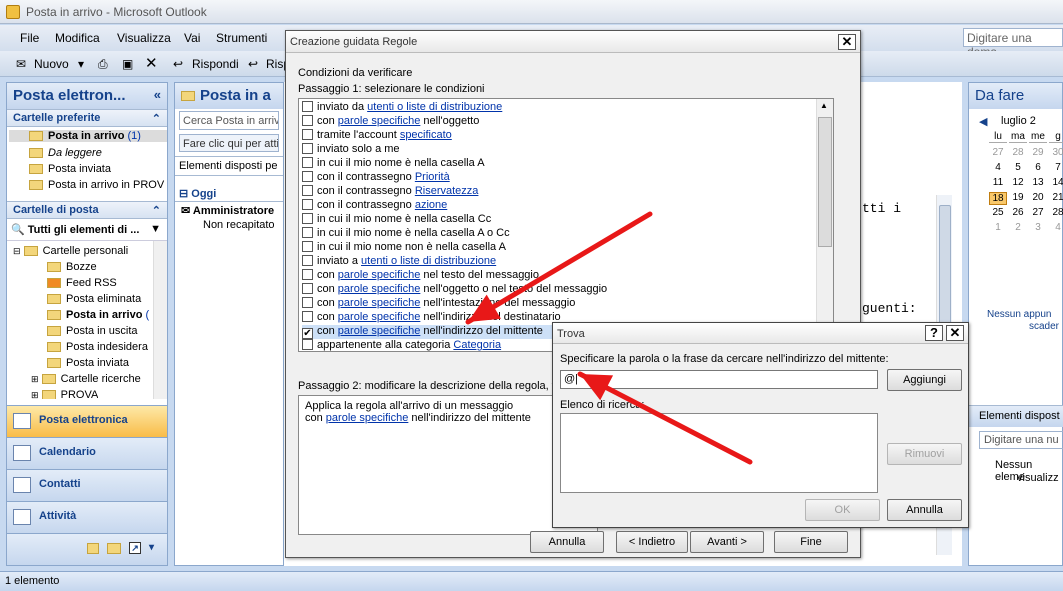 The width and height of the screenshot is (1063, 591). What do you see at coordinates (609, 338) in the screenshot?
I see `annotation-arrows` at bounding box center [609, 338].